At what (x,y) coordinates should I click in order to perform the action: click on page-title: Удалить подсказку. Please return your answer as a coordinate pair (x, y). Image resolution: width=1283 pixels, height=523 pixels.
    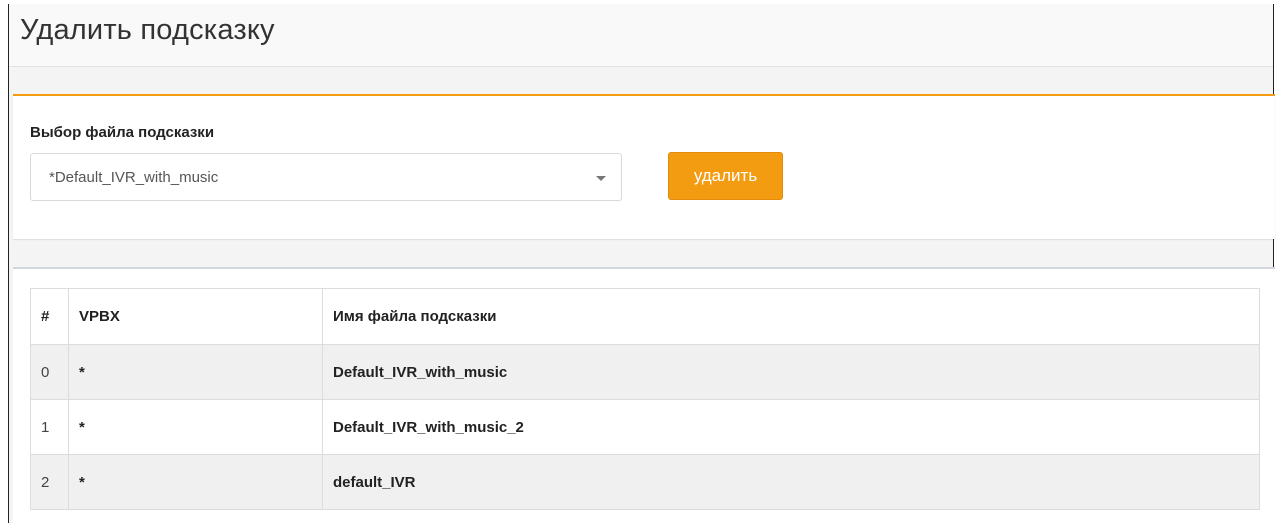
    Looking at the image, I should click on (147, 30).